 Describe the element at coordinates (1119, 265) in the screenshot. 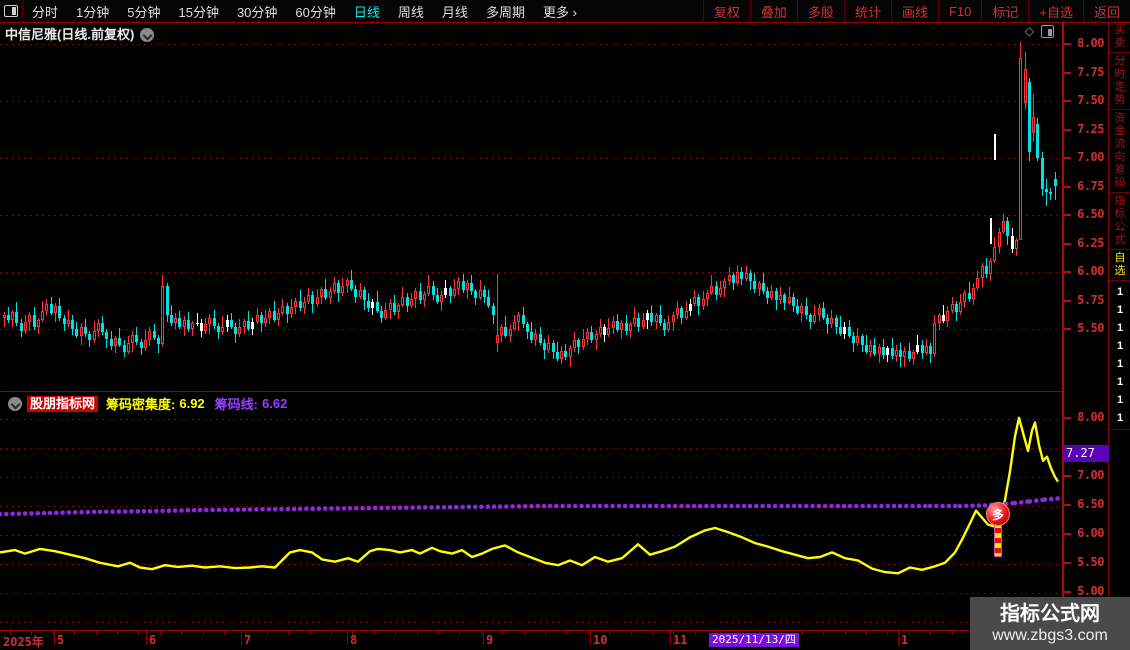

I see `strip-section-4: 自选` at that location.